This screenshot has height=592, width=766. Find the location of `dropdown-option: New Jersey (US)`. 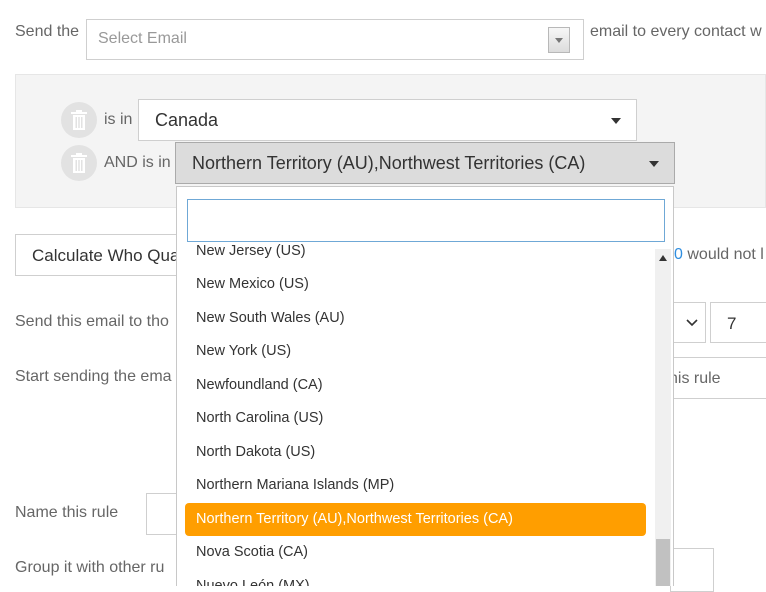

dropdown-option: New Jersey (US) is located at coordinates (415, 251).